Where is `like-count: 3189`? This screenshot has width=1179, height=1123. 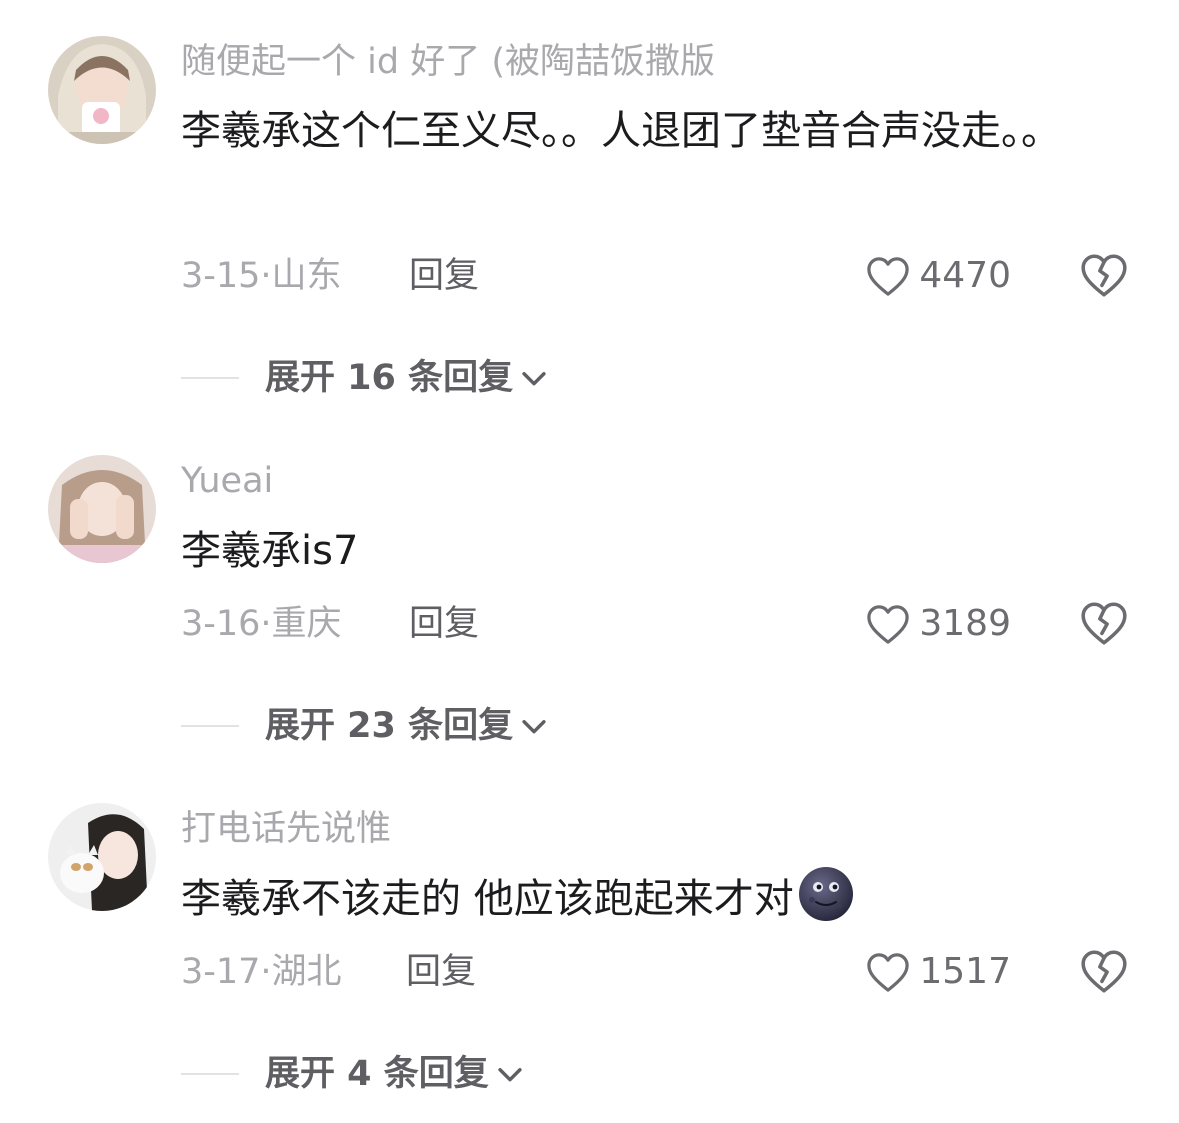 like-count: 3189 is located at coordinates (965, 623).